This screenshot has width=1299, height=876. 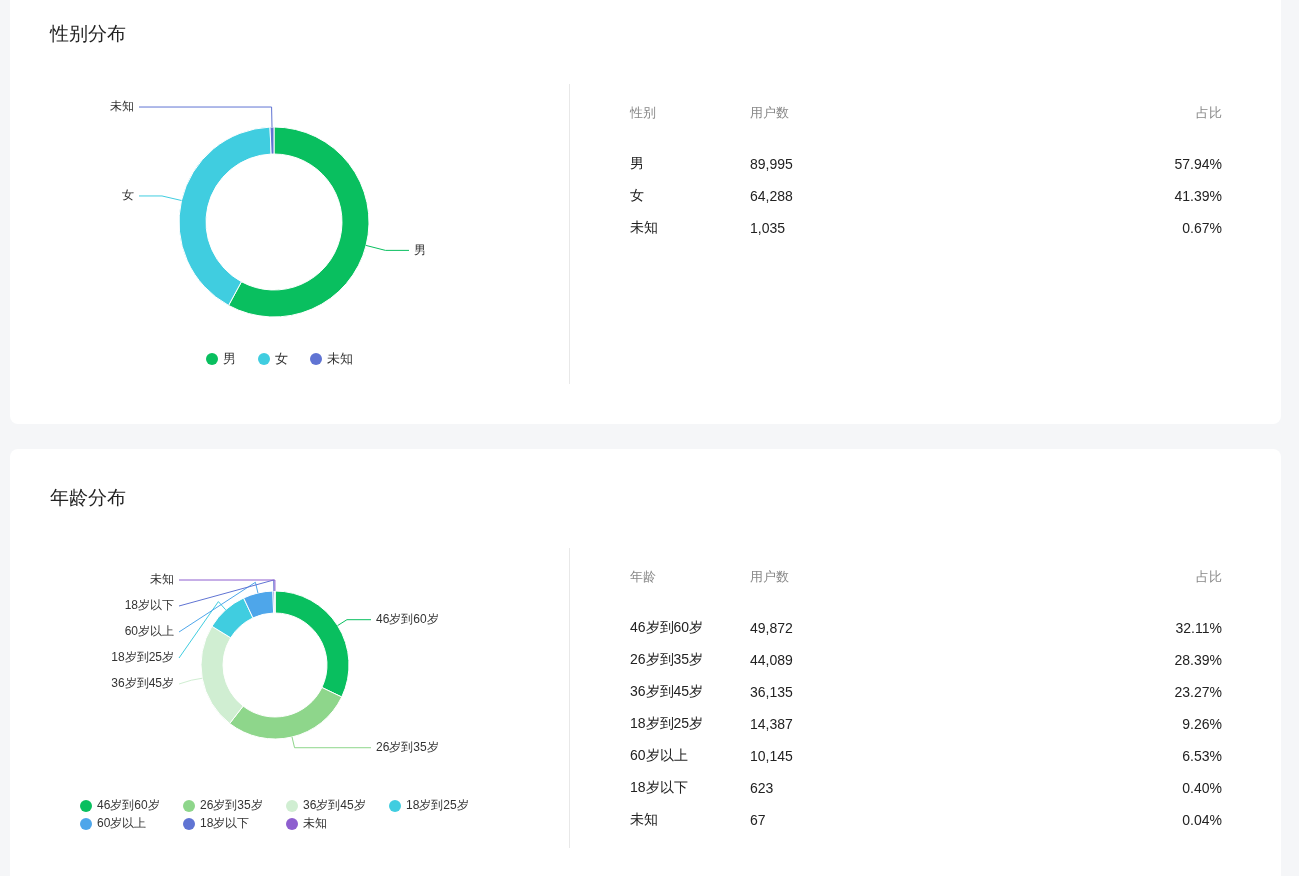 I want to click on slice-label: 26岁到35岁, so click(x=407, y=746).